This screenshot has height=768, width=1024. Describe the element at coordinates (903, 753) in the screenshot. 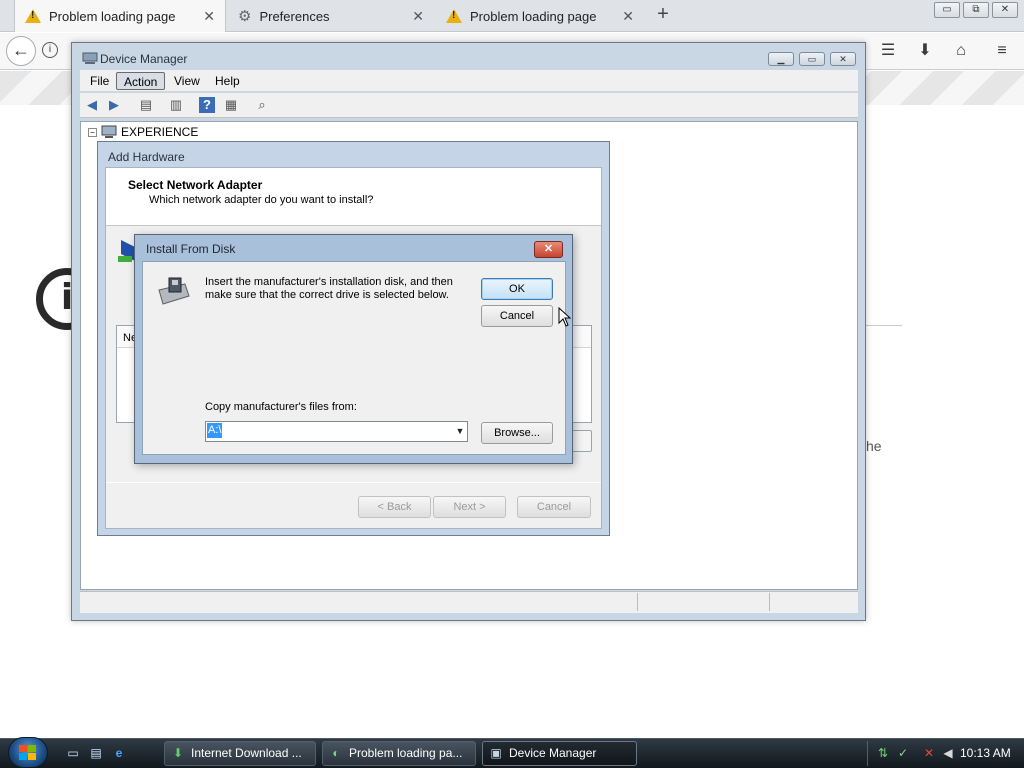

I see `download-tray-icon: ✓` at that location.